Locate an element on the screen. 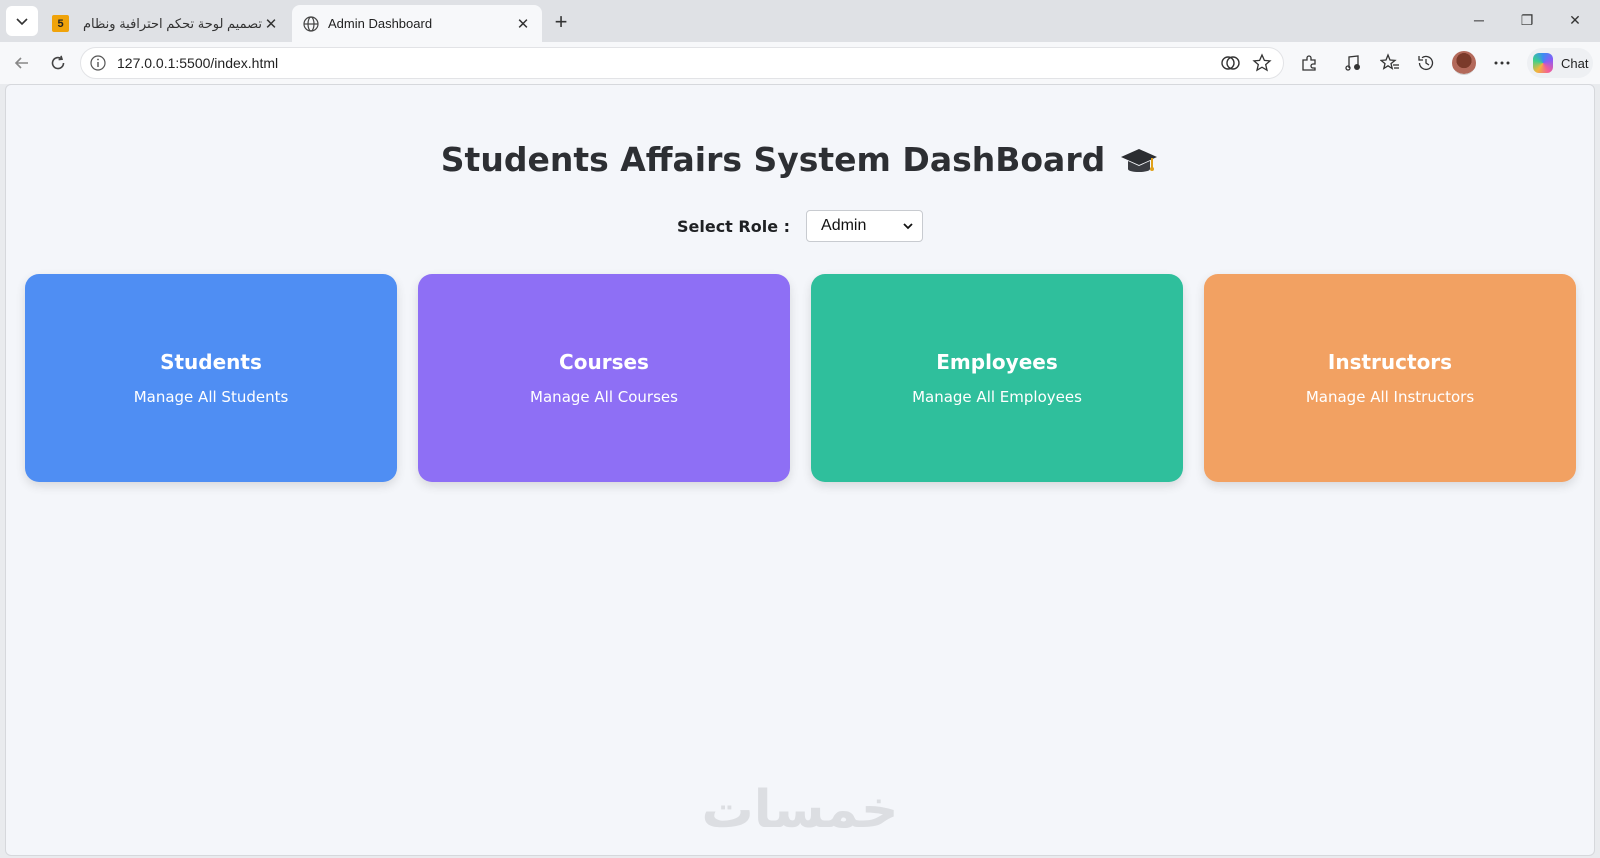 This screenshot has width=1600, height=858. card-subtitle: Manage All Instructors is located at coordinates (1390, 397).